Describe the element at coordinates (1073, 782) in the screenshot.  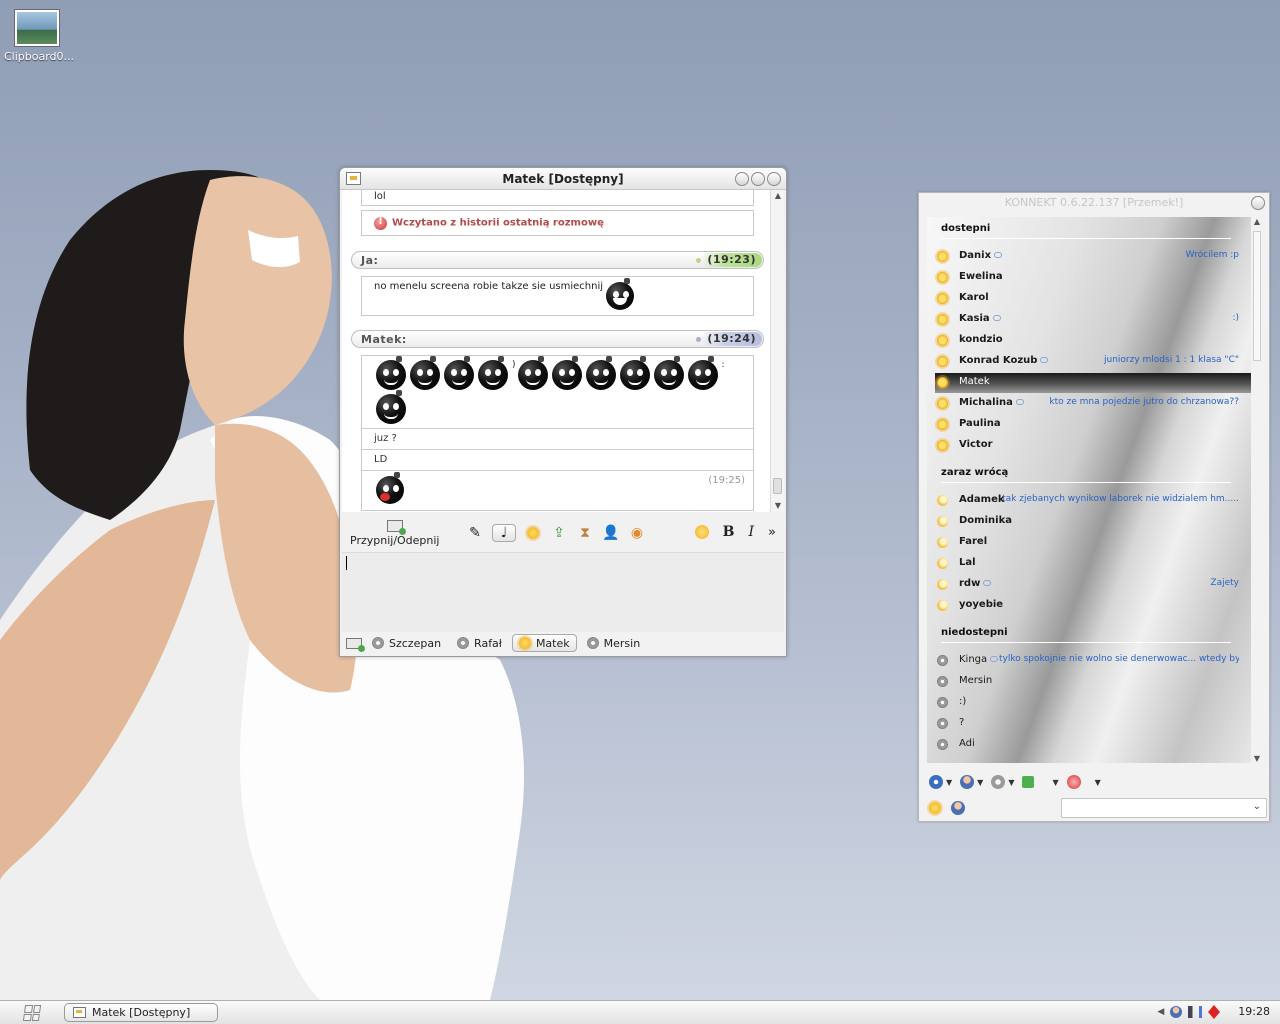
I see `remove-contact-icon` at that location.